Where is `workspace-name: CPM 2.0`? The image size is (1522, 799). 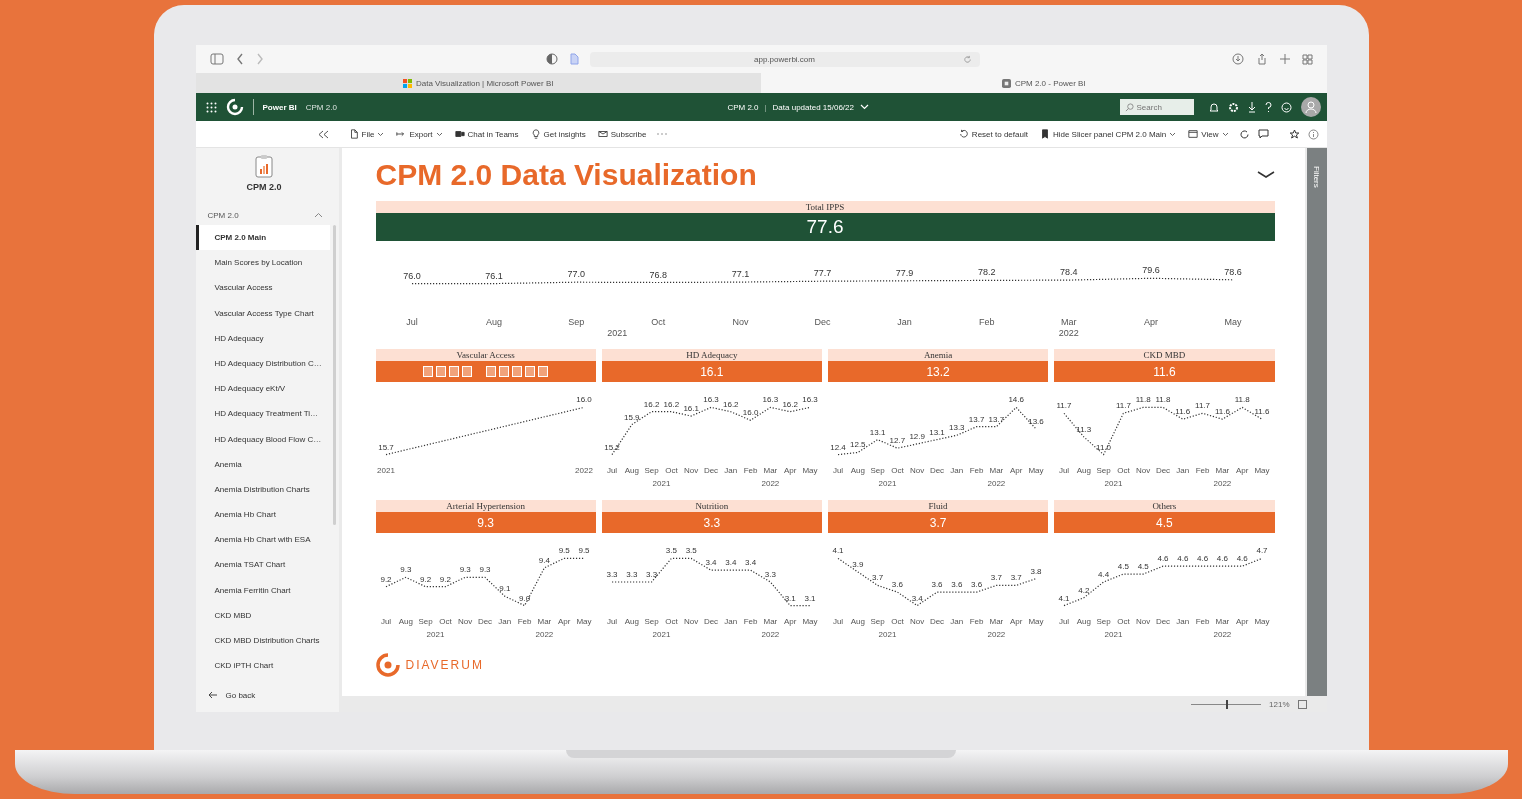 workspace-name: CPM 2.0 is located at coordinates (321, 107).